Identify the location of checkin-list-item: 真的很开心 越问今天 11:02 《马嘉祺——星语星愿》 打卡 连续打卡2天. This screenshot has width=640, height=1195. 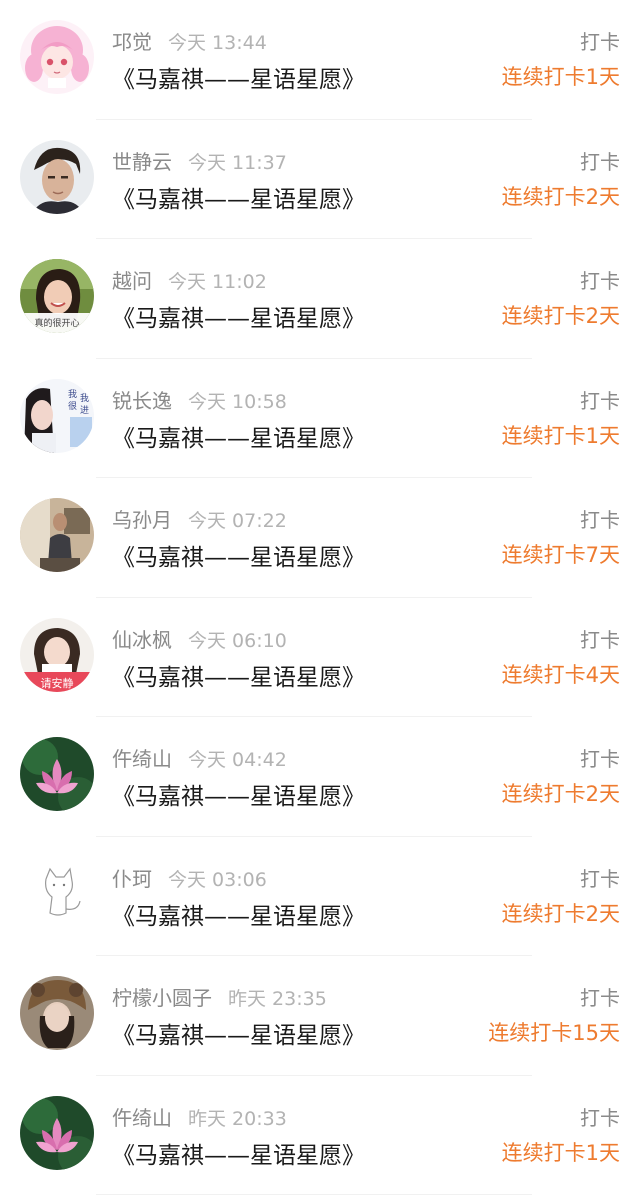
(320, 299).